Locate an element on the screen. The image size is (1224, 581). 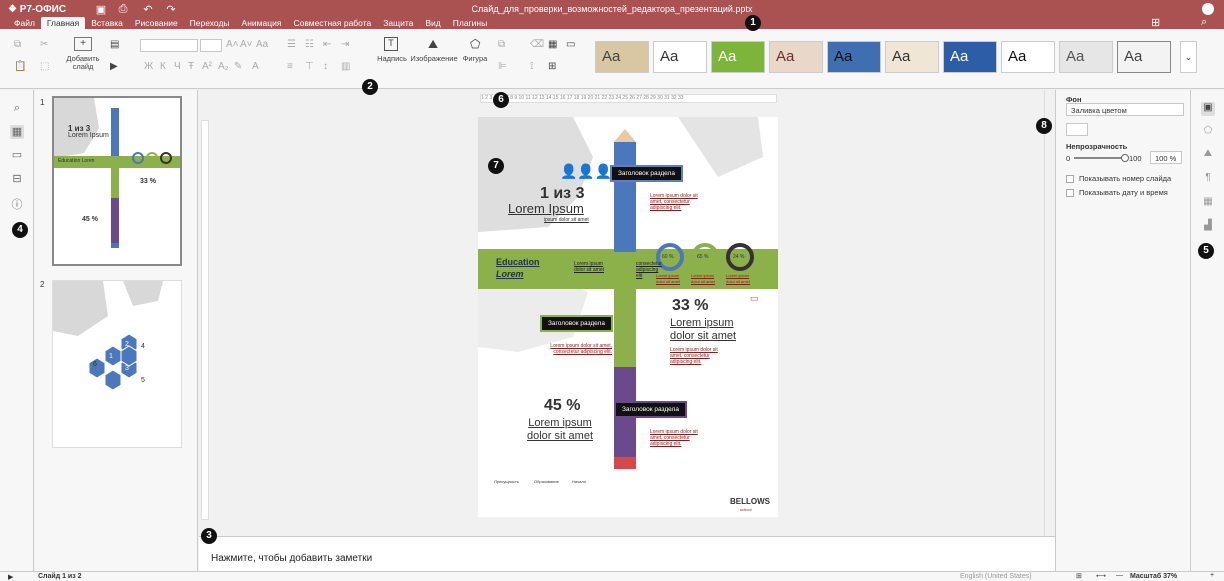
zoom-in-icon: + is located at coordinates (1212, 575).